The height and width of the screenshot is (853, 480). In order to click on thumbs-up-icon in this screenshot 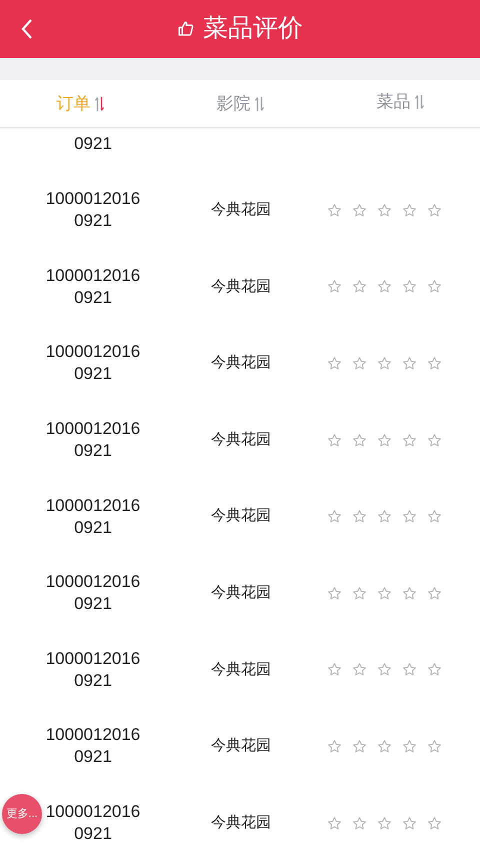, I will do `click(186, 29)`.